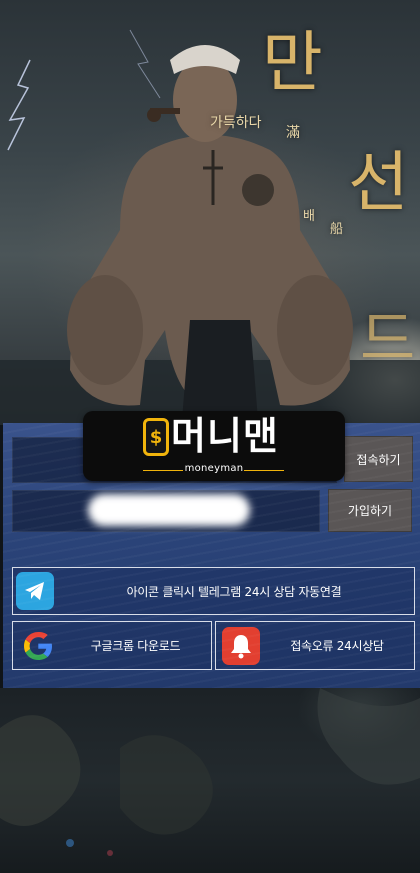  I want to click on logo-subtitle: moneyman, so click(214, 468).